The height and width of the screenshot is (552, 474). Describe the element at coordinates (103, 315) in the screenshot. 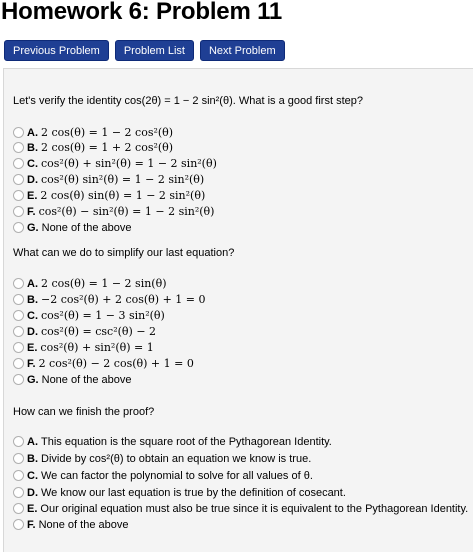

I see `option-text: cos²(θ) = 1 − 3 sin²(θ)` at that location.